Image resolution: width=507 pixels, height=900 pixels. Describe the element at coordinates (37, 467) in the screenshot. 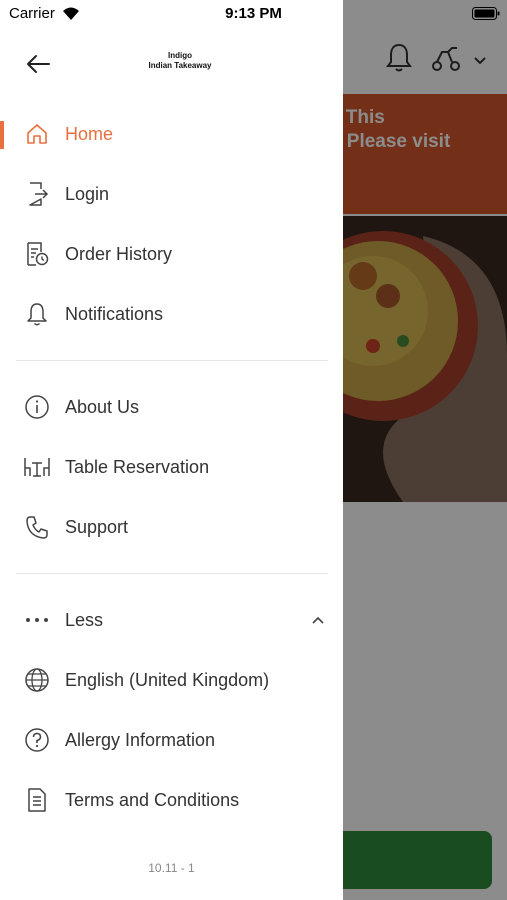

I see `table-icon` at that location.